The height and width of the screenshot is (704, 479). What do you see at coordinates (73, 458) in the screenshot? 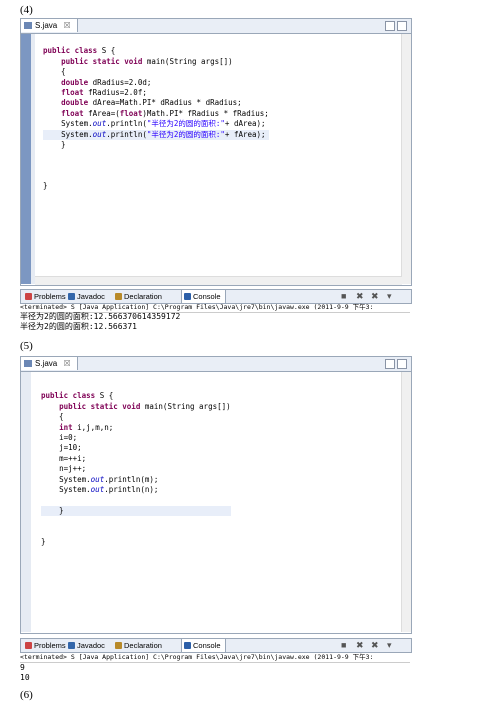
I see `code-line: m=++i;` at bounding box center [73, 458].